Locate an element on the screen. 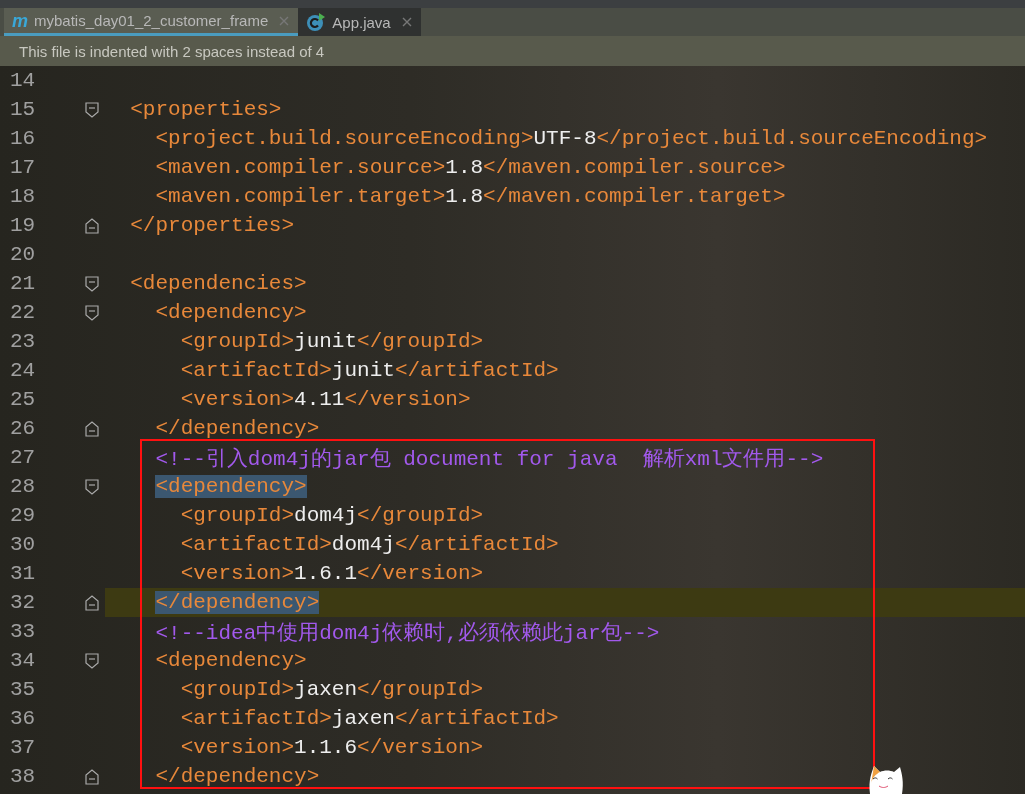  line-number: 22 is located at coordinates (23, 312).